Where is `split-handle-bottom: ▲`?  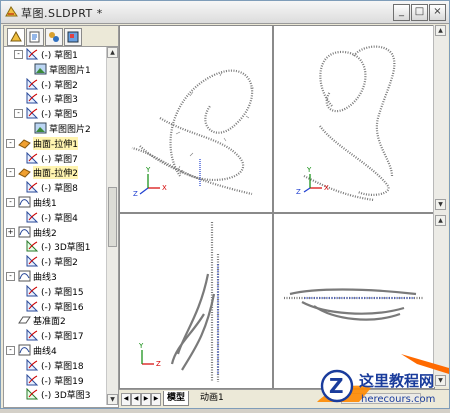
split-handle-bottom: ▲ is located at coordinates (440, 220).